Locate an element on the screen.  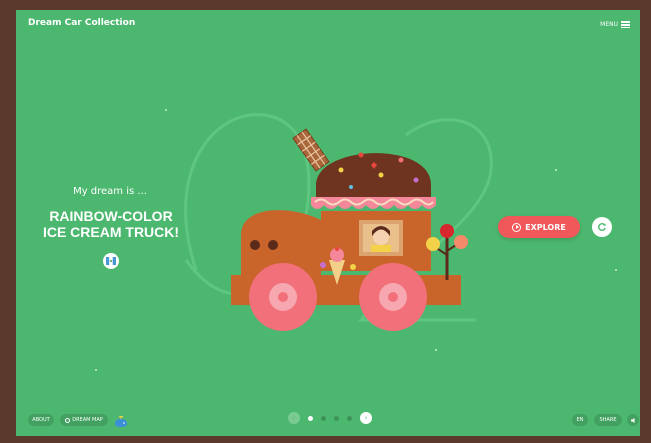
about-button: ABOUT is located at coordinates (41, 420).